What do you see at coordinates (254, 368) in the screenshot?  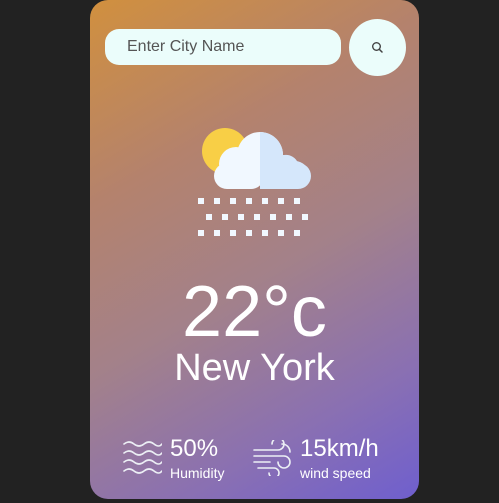 I see `city-name: New York` at bounding box center [254, 368].